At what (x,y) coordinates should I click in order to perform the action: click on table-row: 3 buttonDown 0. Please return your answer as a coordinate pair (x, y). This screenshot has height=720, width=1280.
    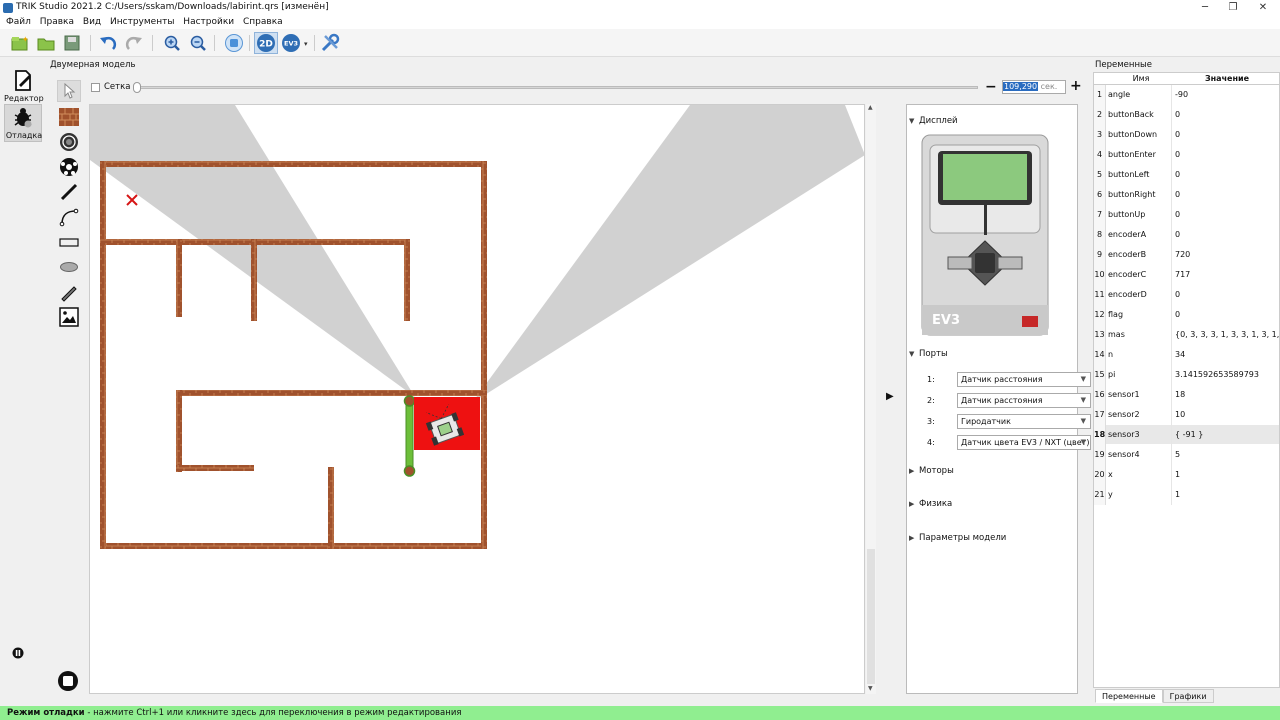
    Looking at the image, I should click on (1186, 135).